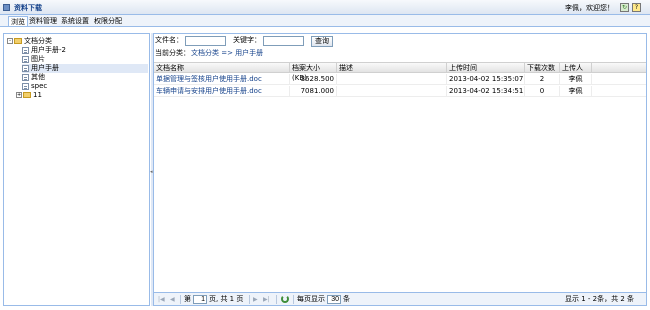 This screenshot has width=650, height=310. Describe the element at coordinates (542, 91) in the screenshot. I see `download-count-cell: 0` at that location.